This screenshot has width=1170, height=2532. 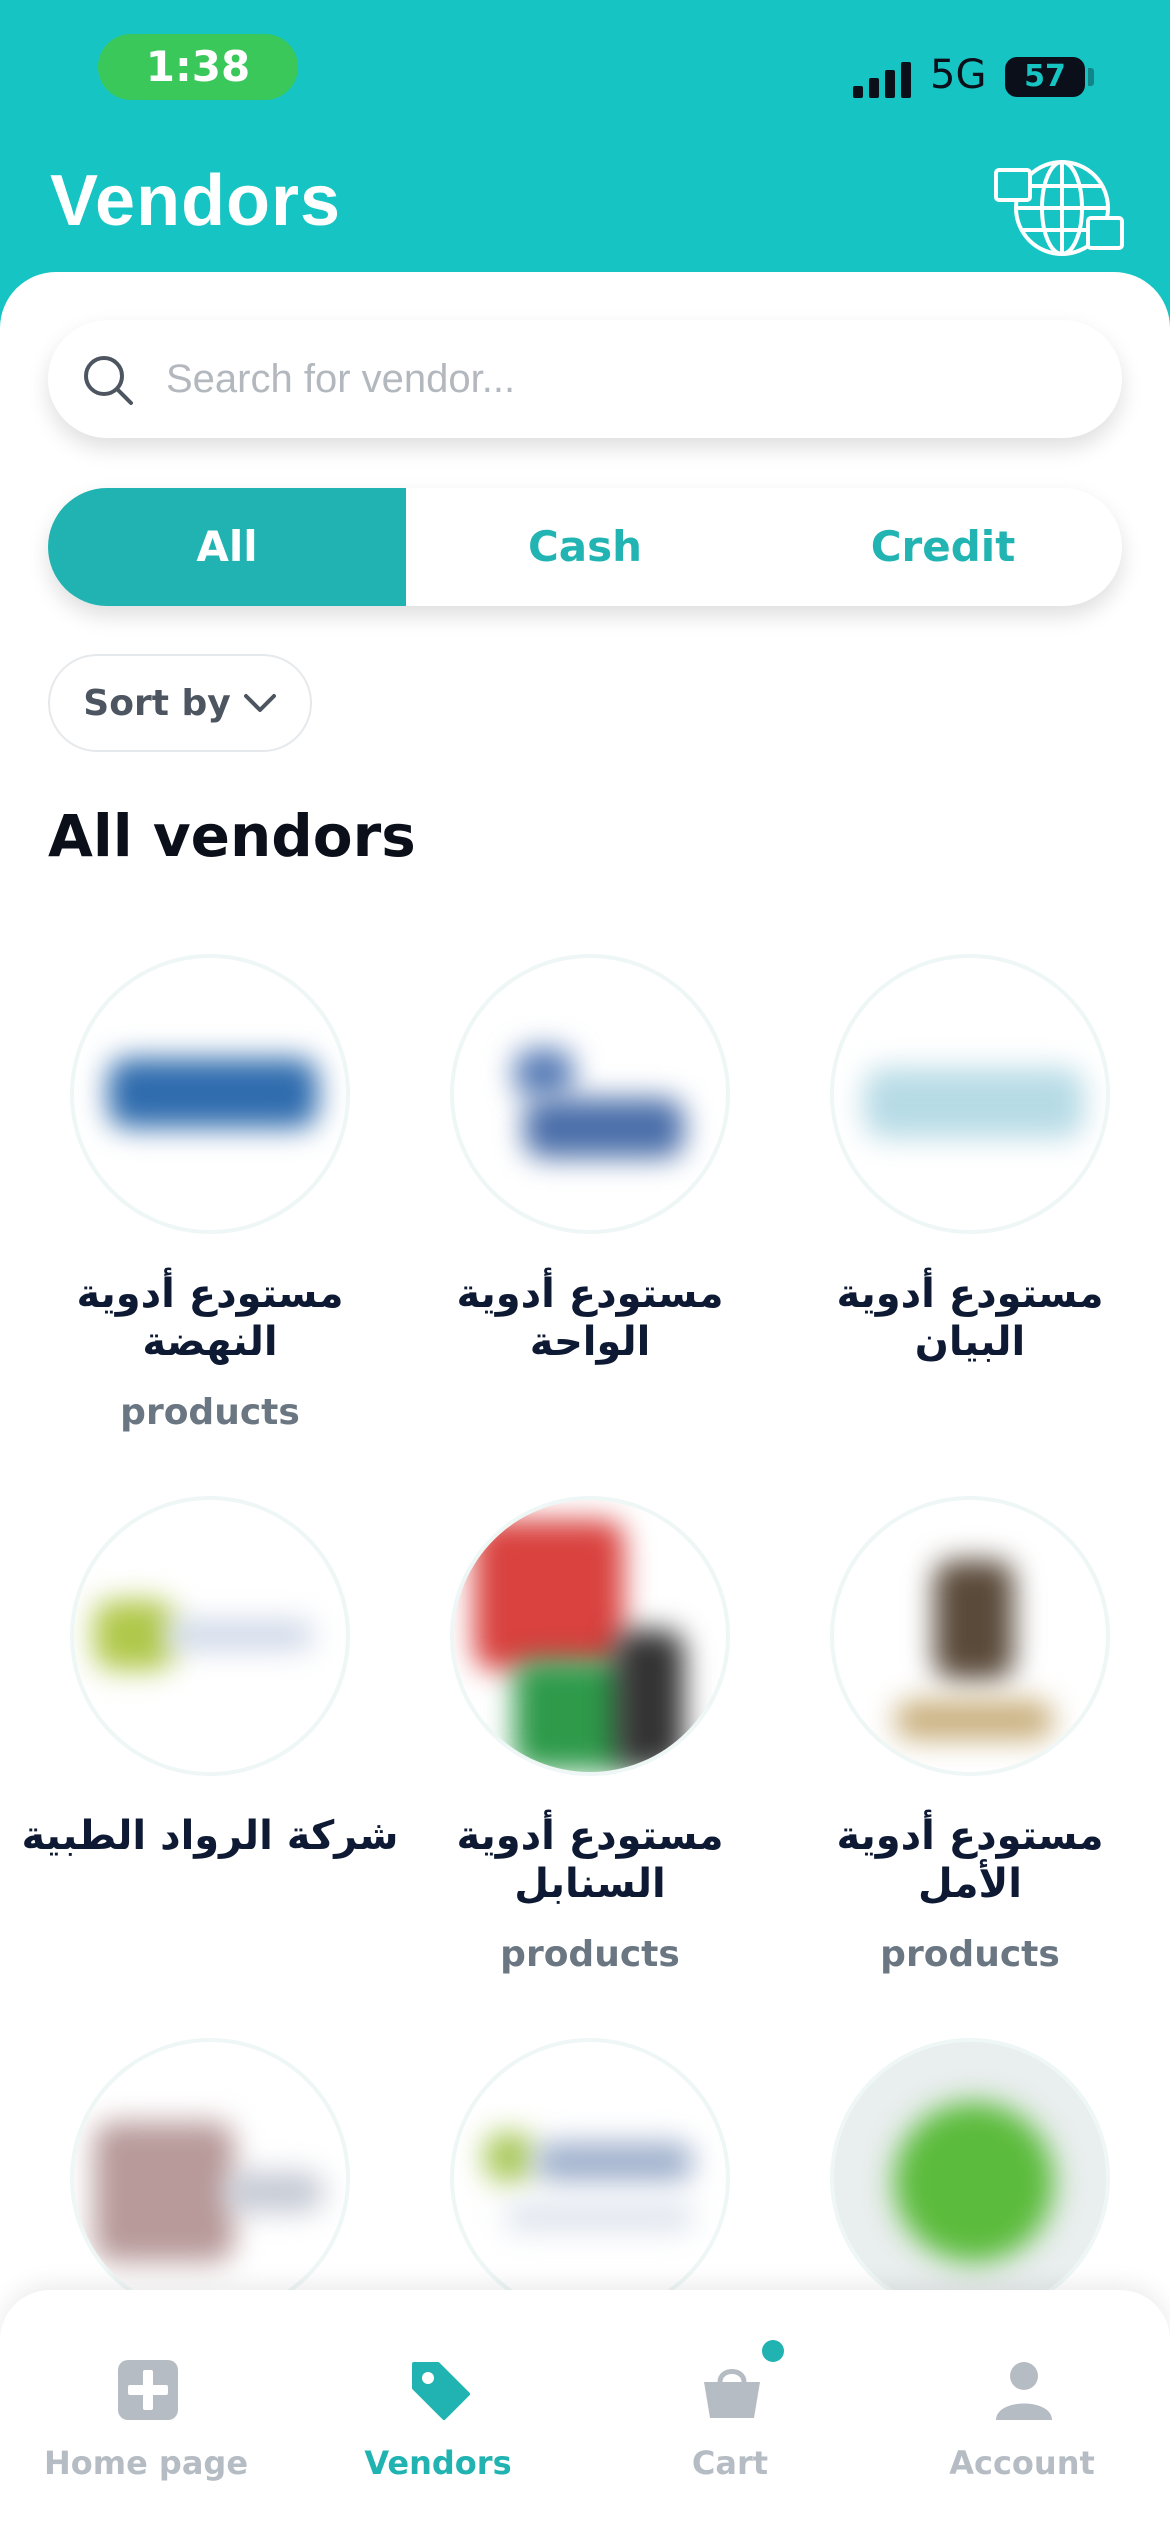 I want to click on vendor-card: مستودع أدوية البيان, so click(x=970, y=1173).